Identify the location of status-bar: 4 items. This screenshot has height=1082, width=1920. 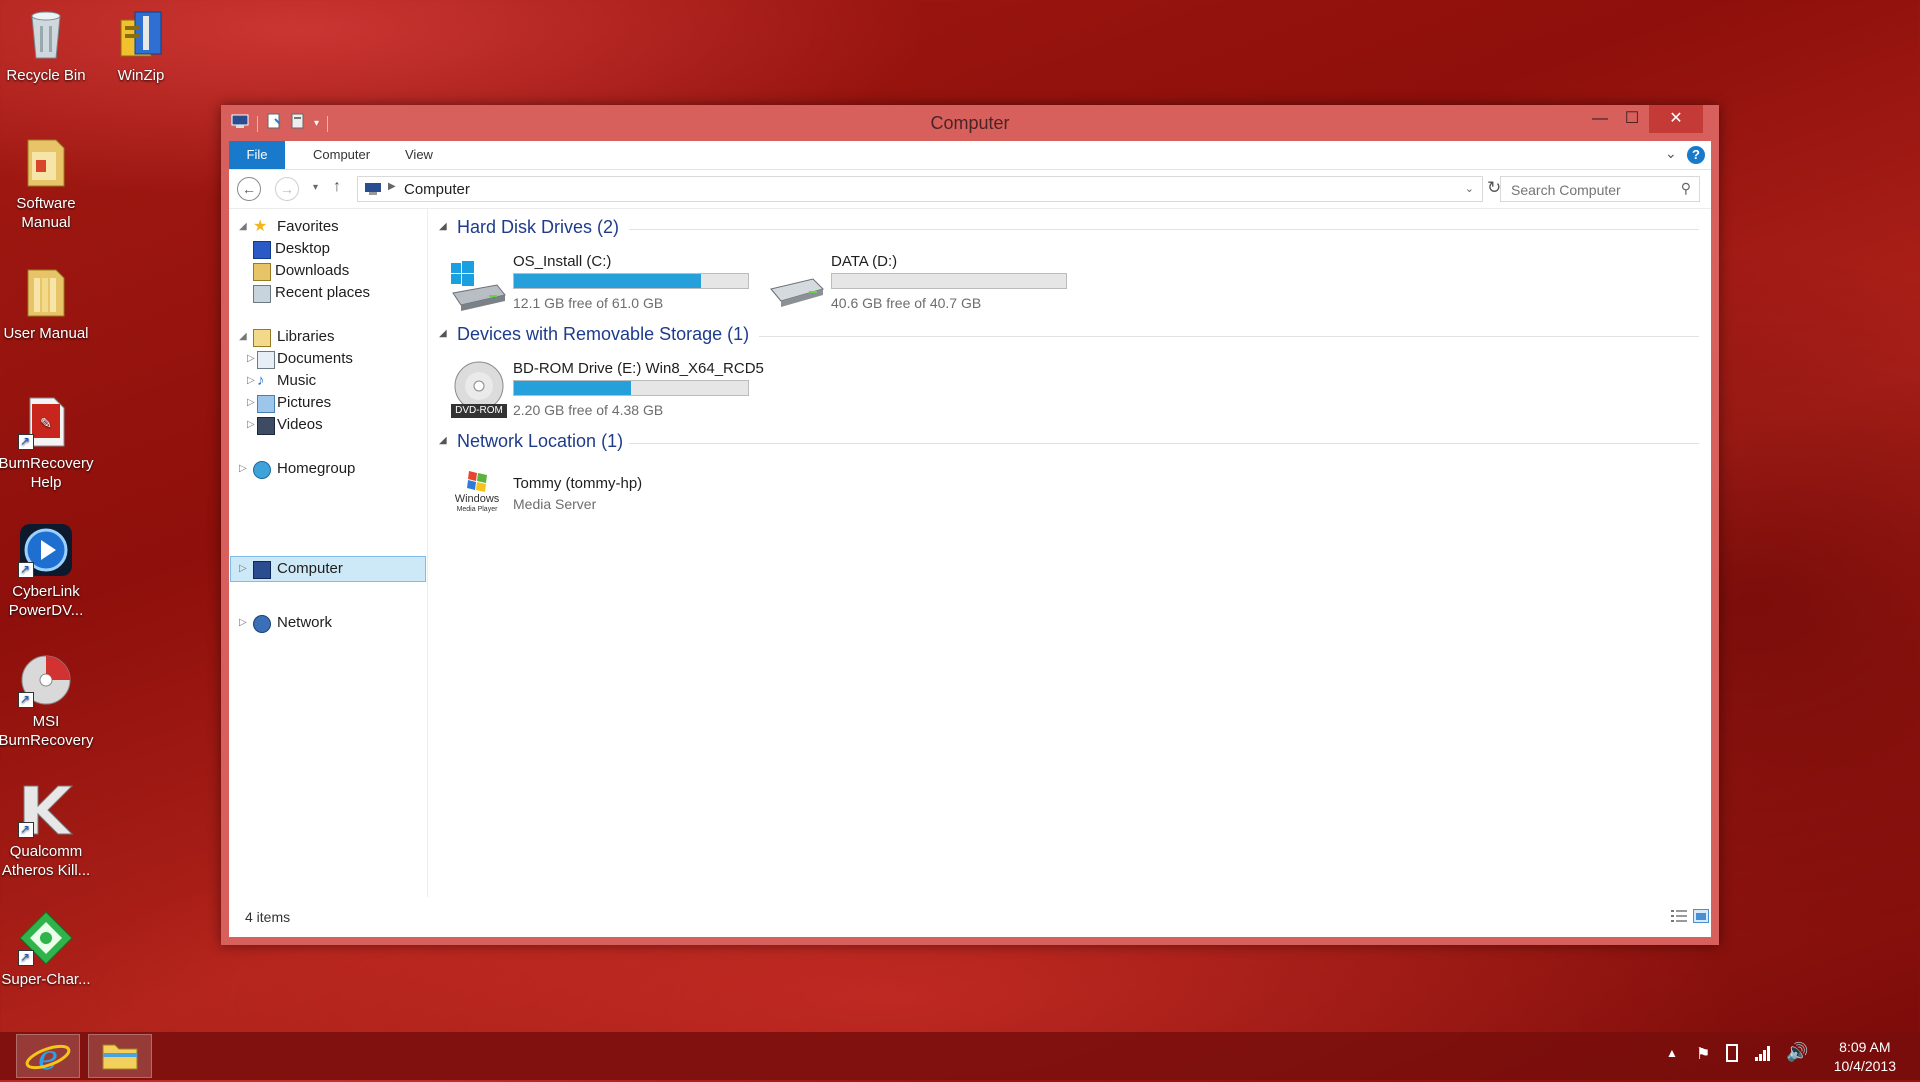
(970, 917).